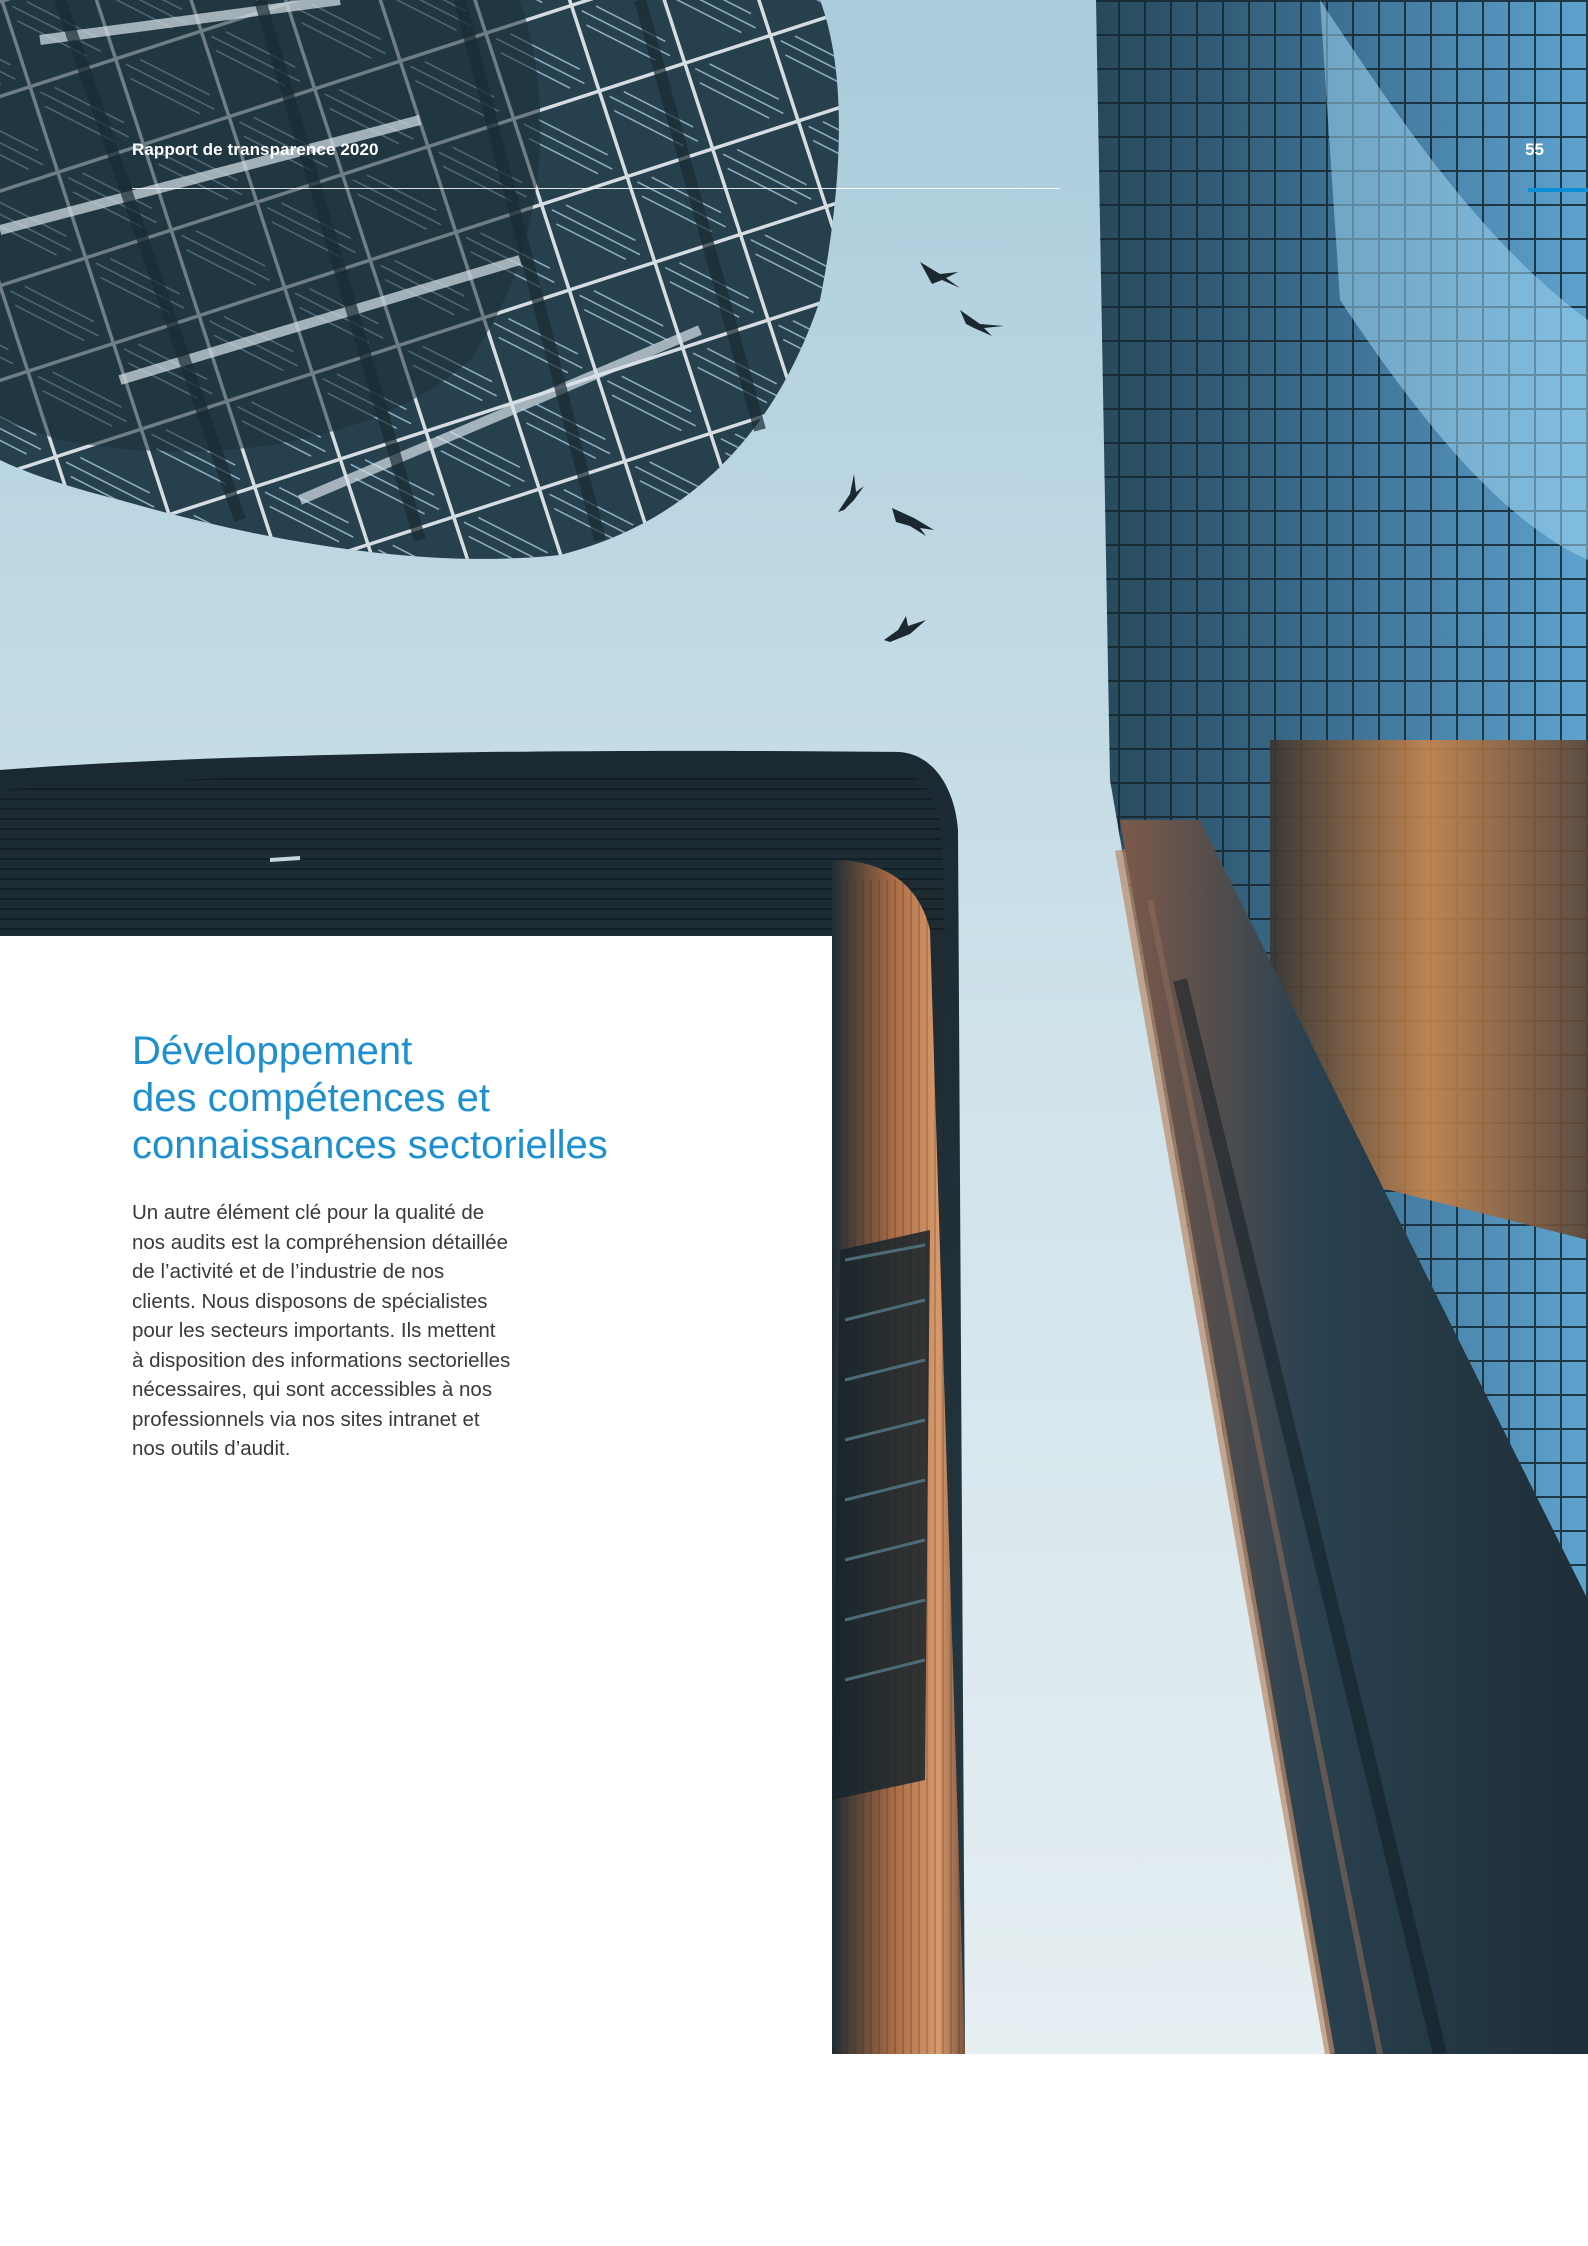 The width and height of the screenshot is (1588, 2246). I want to click on body-line: nos outils d’audit., so click(211, 1448).